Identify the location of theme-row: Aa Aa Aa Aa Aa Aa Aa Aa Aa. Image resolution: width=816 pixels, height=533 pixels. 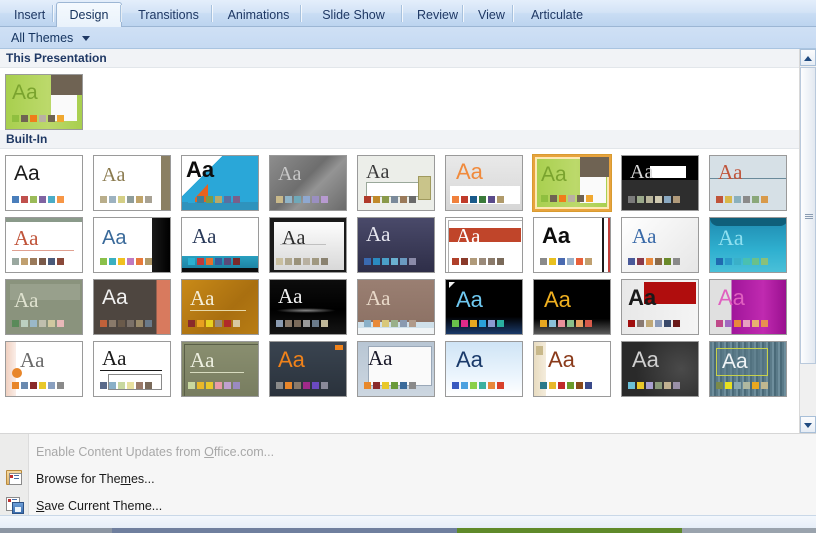
(408, 366).